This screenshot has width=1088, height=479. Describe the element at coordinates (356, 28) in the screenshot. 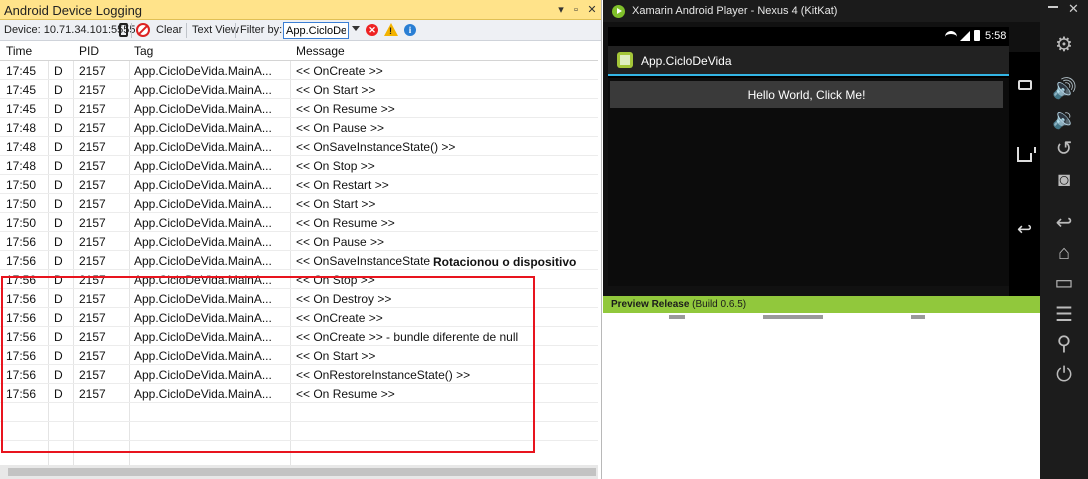

I see `filter-dropdown-icon` at that location.